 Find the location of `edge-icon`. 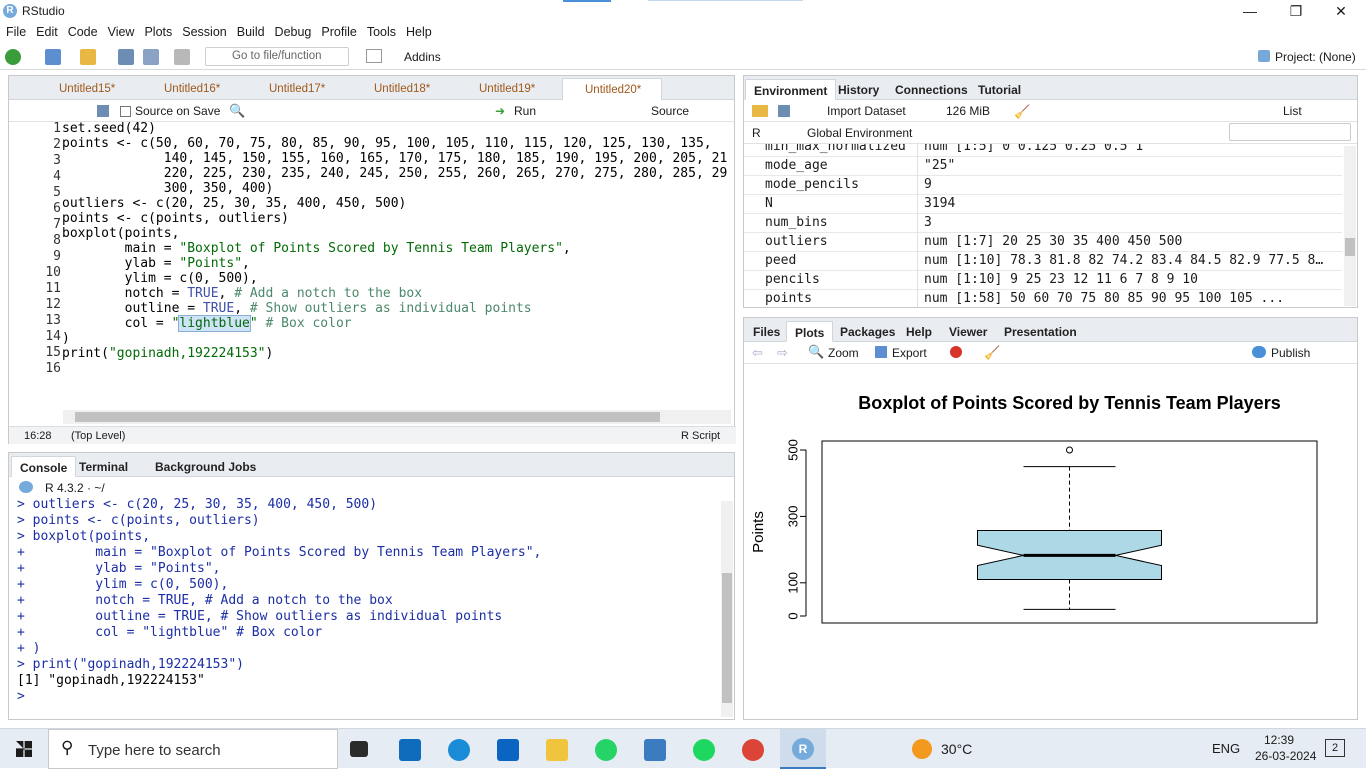

edge-icon is located at coordinates (459, 750).